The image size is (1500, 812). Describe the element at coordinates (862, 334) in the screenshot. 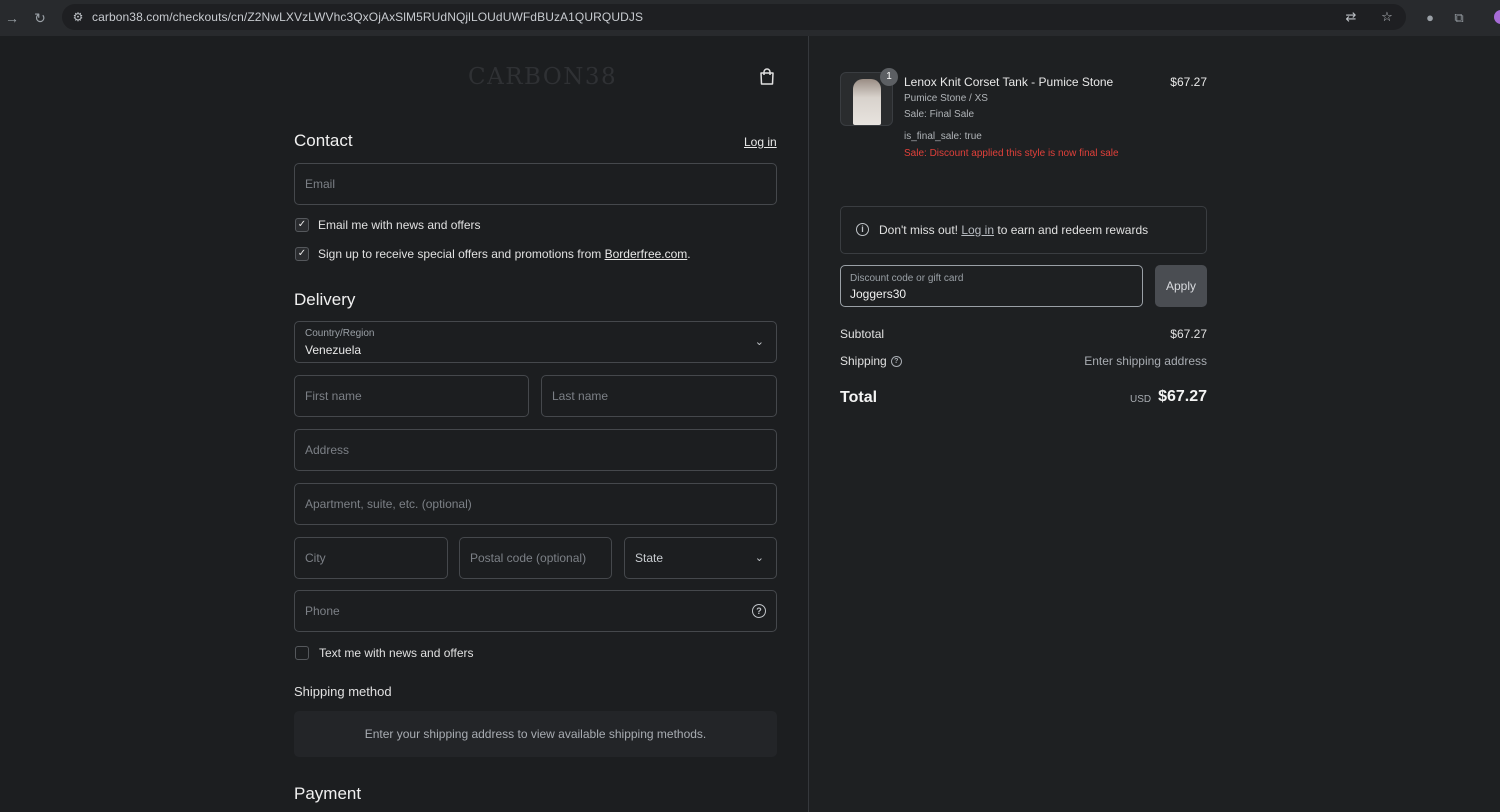

I see `subtotal-label: Subtotal` at that location.